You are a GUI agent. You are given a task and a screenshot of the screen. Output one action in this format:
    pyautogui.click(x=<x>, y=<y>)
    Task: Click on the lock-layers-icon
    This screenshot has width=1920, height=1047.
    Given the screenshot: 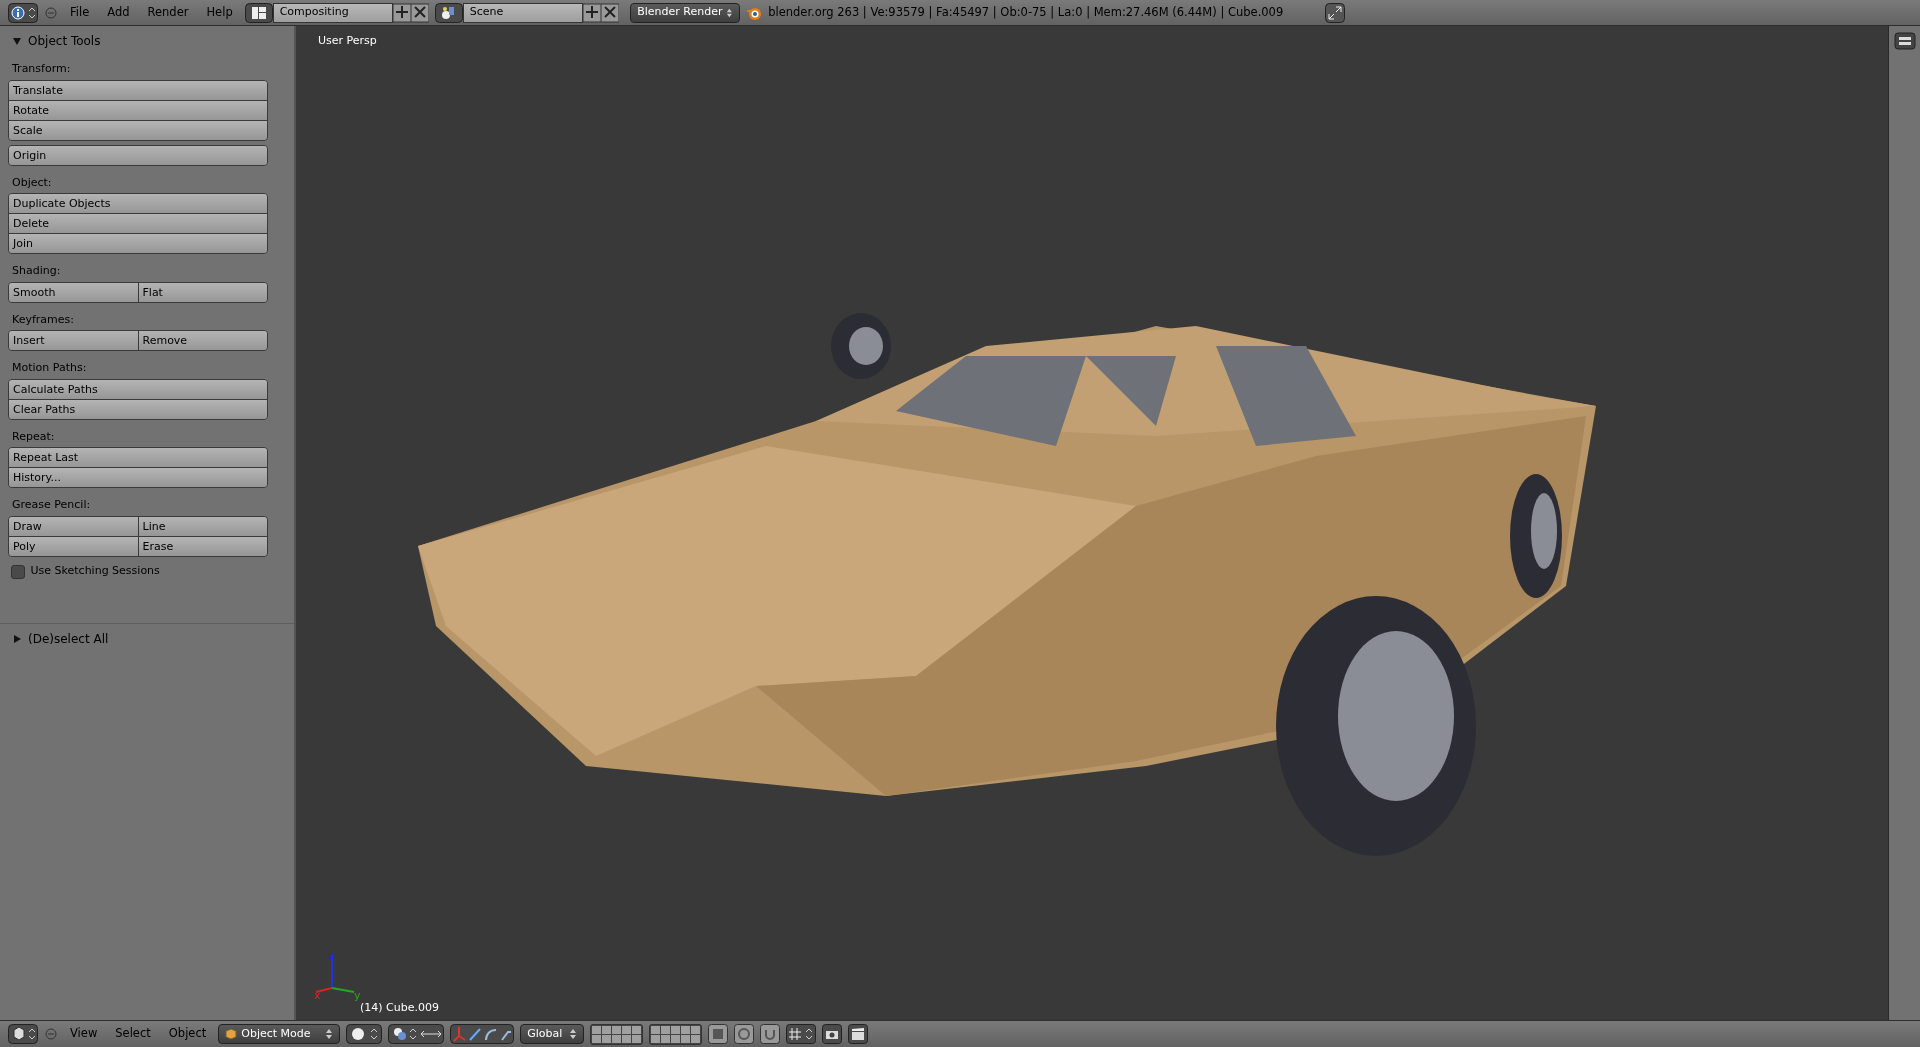 What is the action you would take?
    pyautogui.click(x=718, y=1034)
    